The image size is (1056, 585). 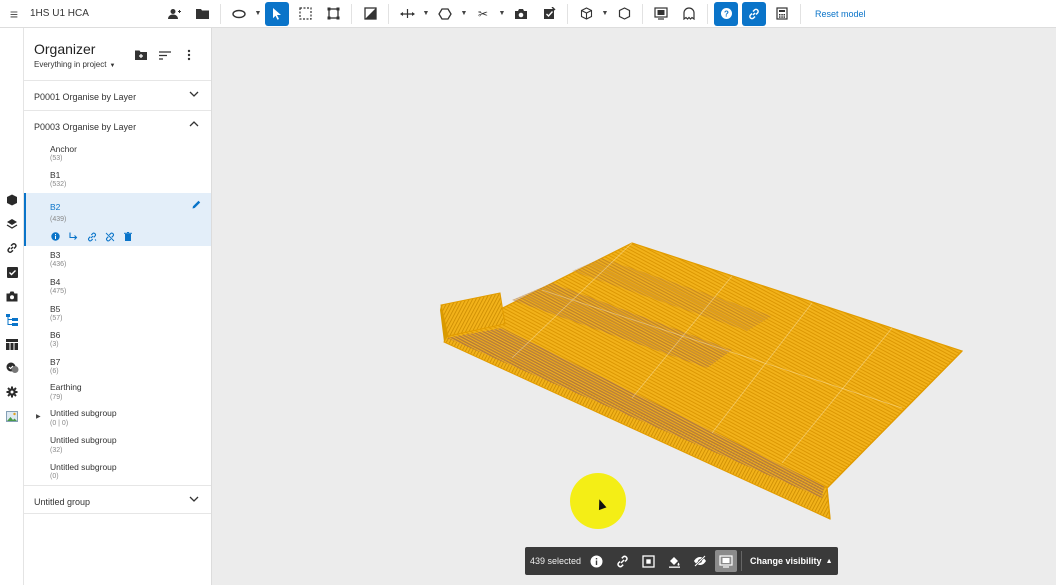 What do you see at coordinates (445, 14) in the screenshot?
I see `markup-shape-icon` at bounding box center [445, 14].